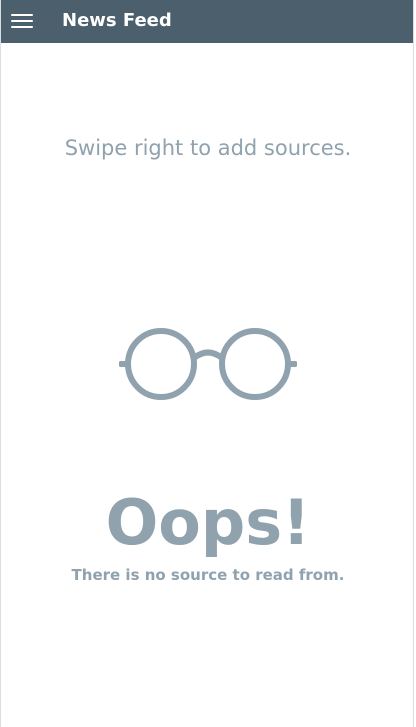  Describe the element at coordinates (208, 355) in the screenshot. I see `glasses-bridge` at that location.